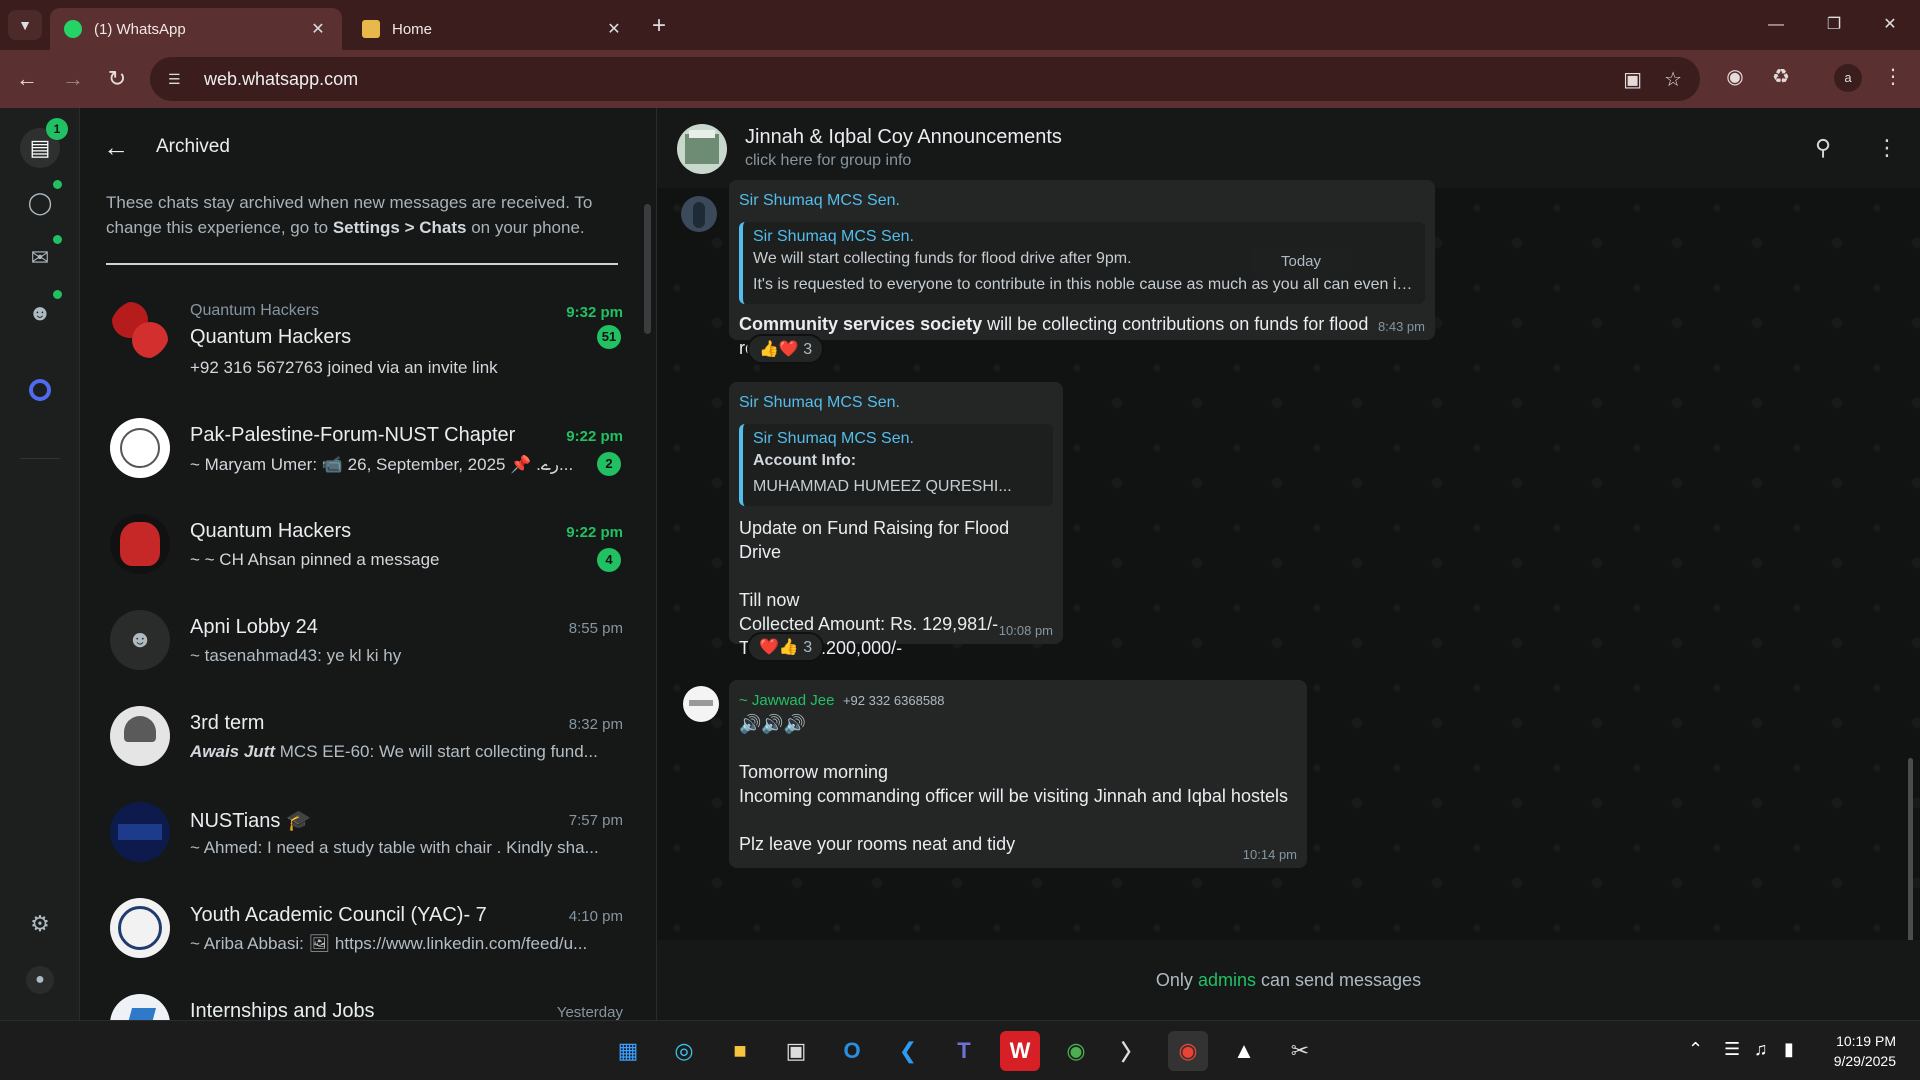 This screenshot has height=1080, width=1920. I want to click on message-time: 10:14 pm, so click(1269, 854).